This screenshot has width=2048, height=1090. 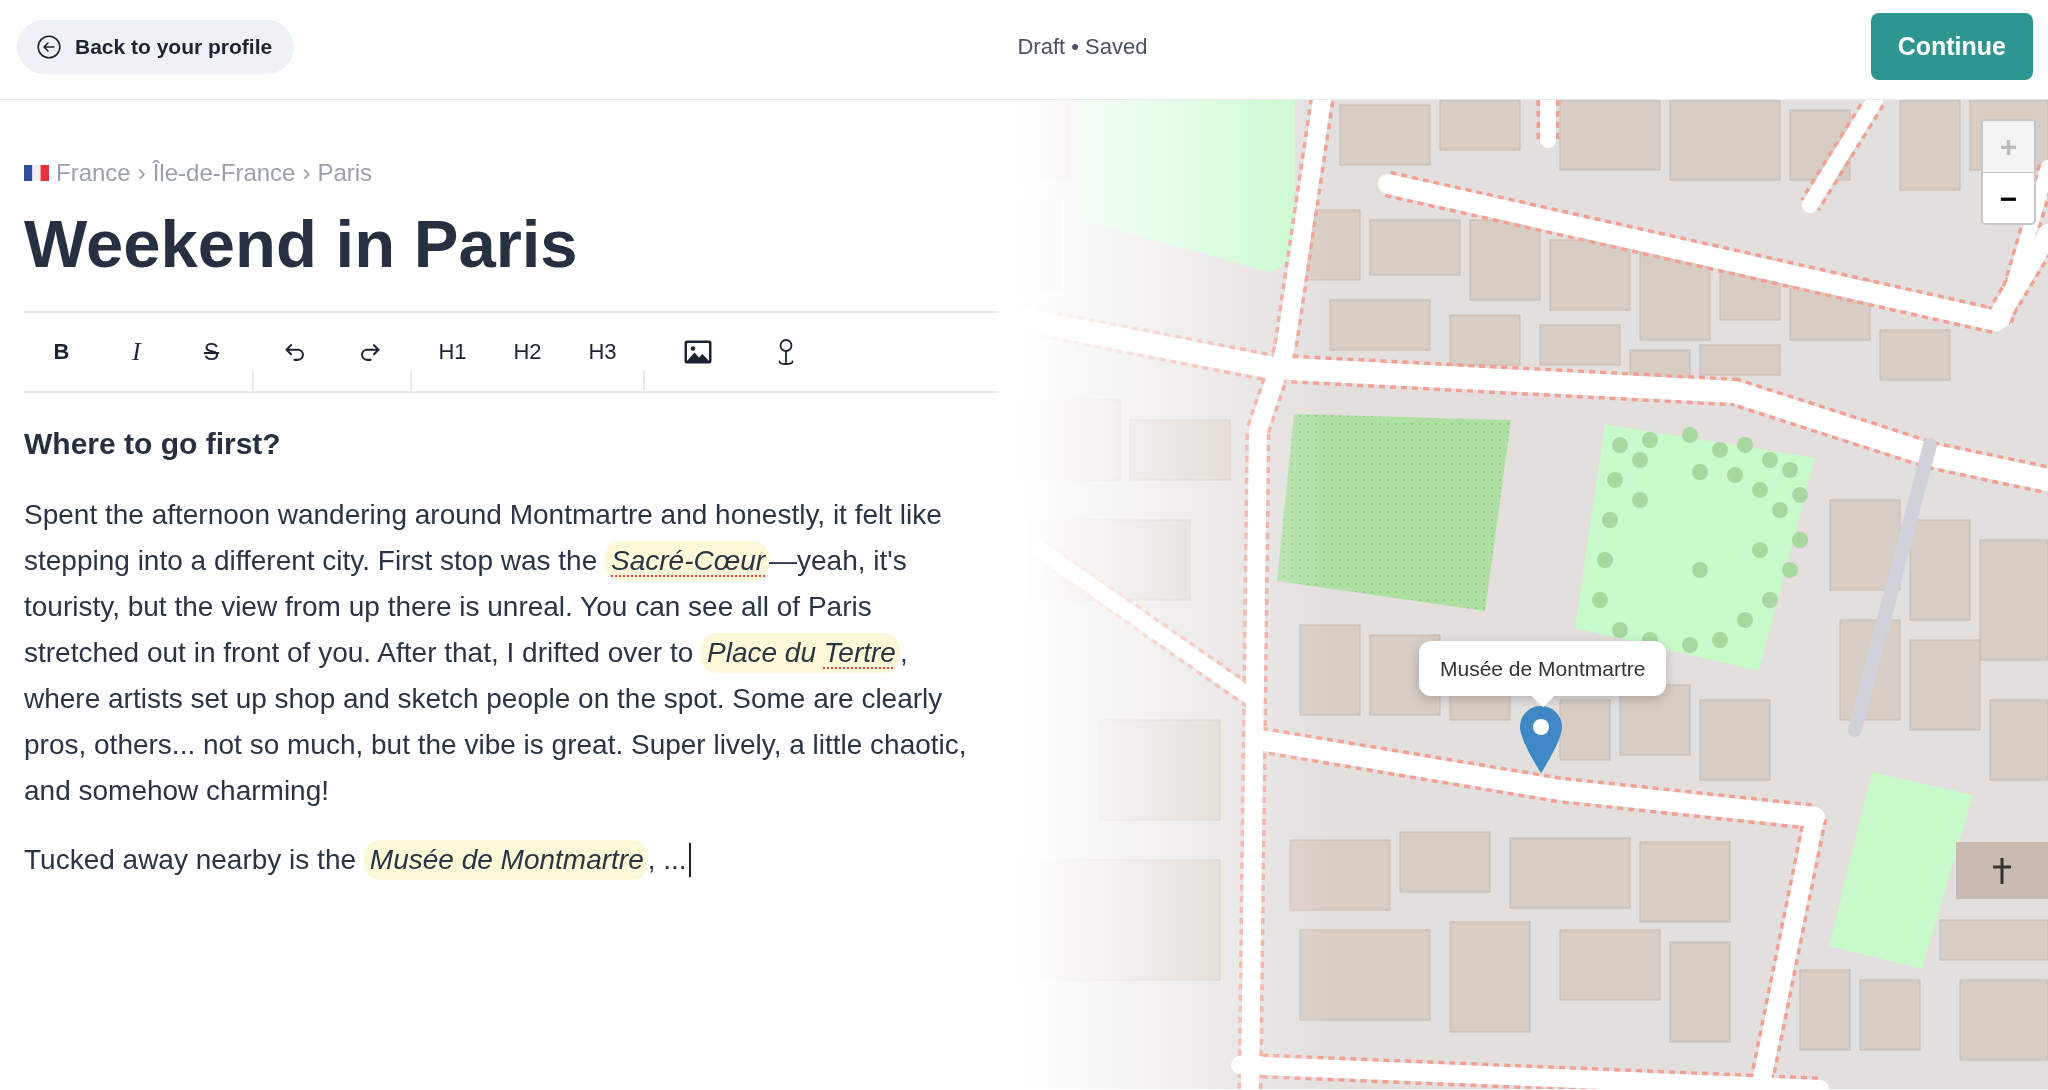 I want to click on map-pin-icon, so click(x=785, y=352).